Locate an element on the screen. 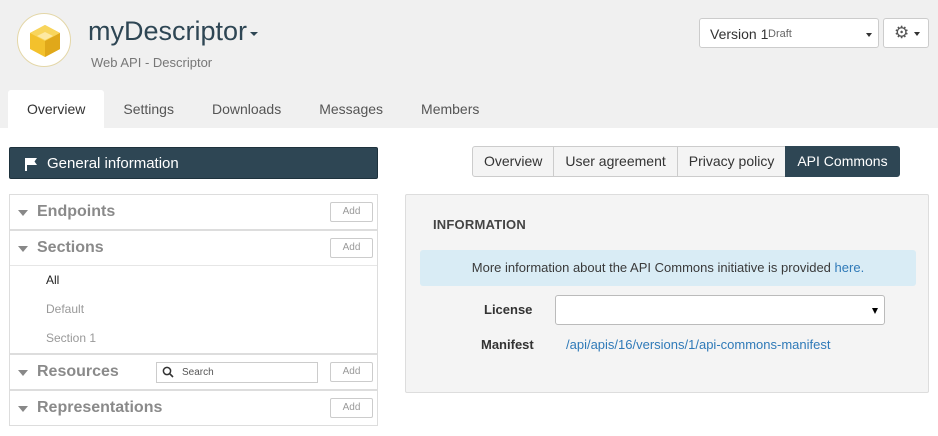 This screenshot has height=436, width=938. general-information-label: General information is located at coordinates (113, 163).